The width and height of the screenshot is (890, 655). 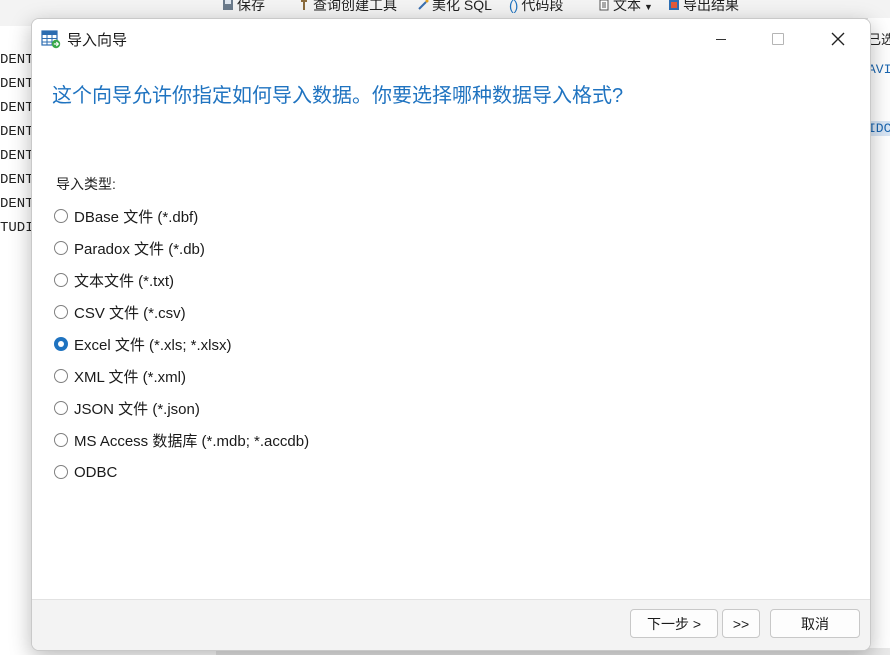 What do you see at coordinates (304, 5) in the screenshot?
I see `query-builder-icon` at bounding box center [304, 5].